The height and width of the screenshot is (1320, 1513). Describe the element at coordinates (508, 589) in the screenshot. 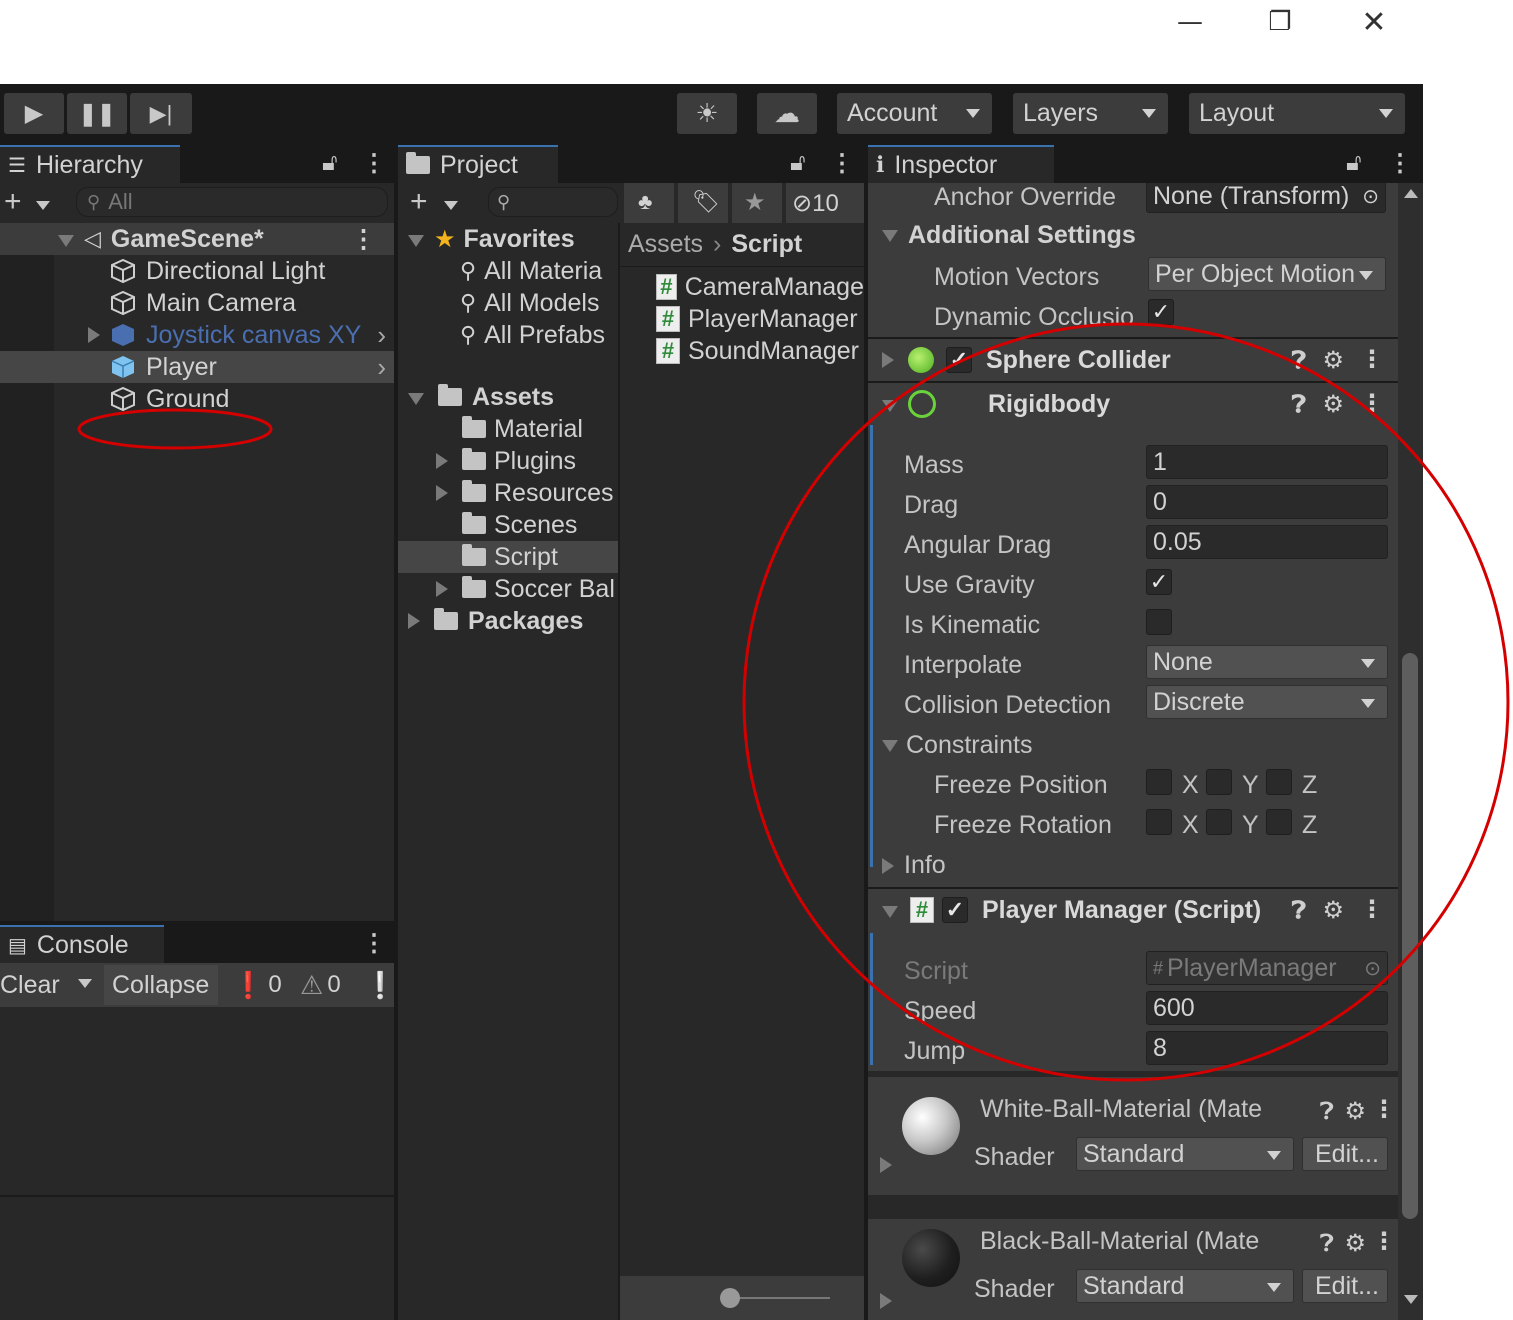

I see `folder-item: Soccer Bal` at that location.